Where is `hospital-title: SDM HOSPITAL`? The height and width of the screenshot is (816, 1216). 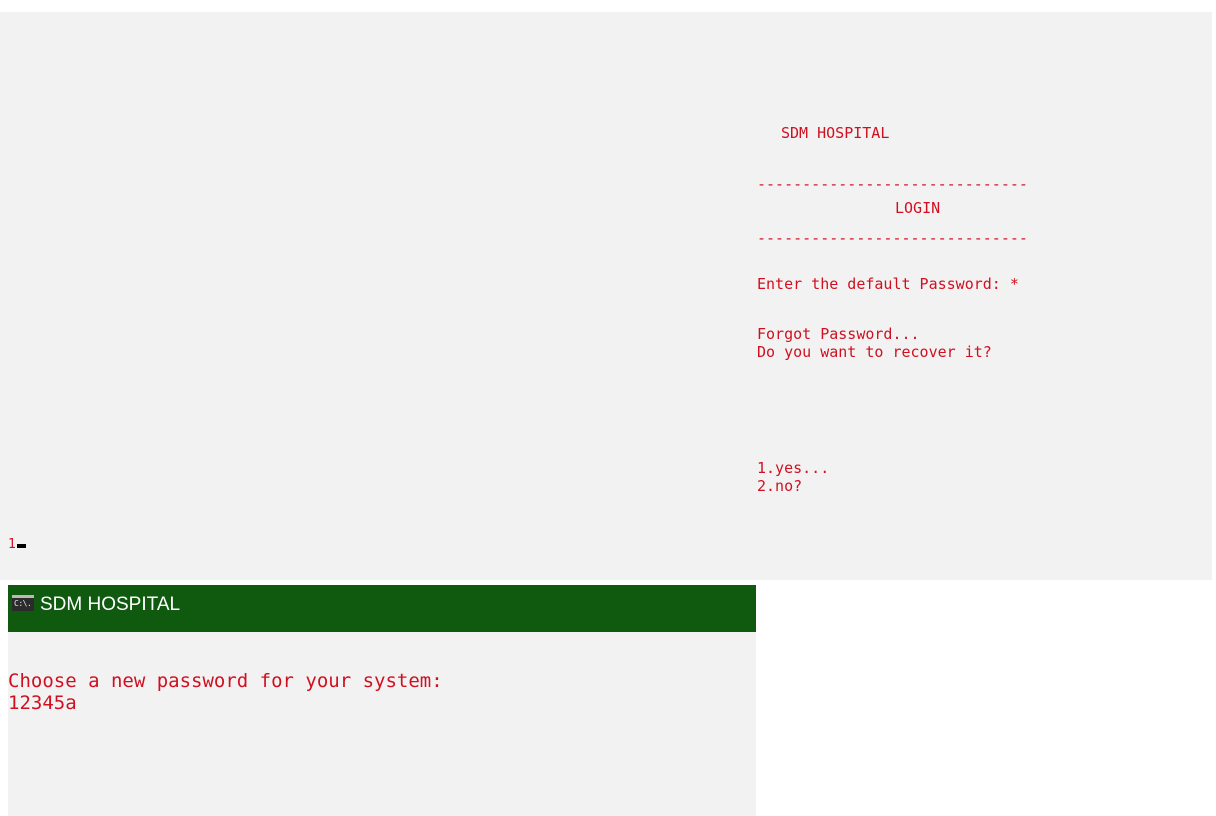 hospital-title: SDM HOSPITAL is located at coordinates (835, 133).